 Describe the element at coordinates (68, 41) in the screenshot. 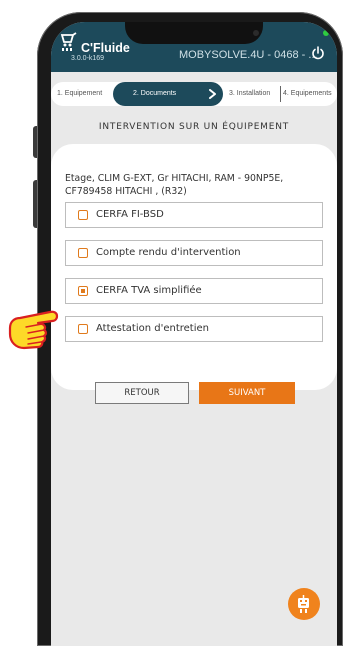

I see `cfluide-logo-icon` at that location.